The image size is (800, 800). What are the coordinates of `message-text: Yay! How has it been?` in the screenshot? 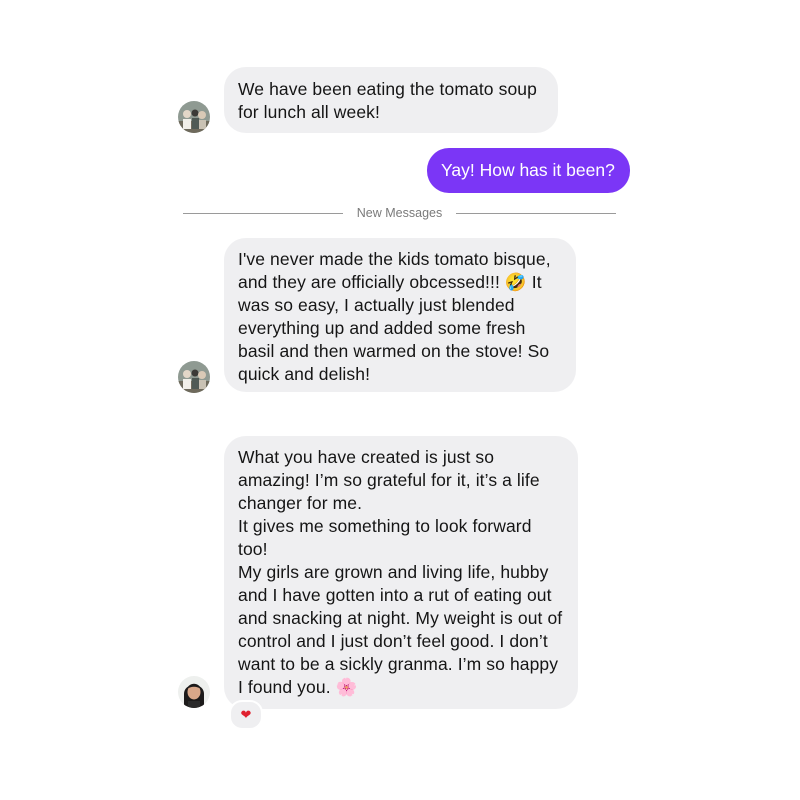 It's located at (528, 170).